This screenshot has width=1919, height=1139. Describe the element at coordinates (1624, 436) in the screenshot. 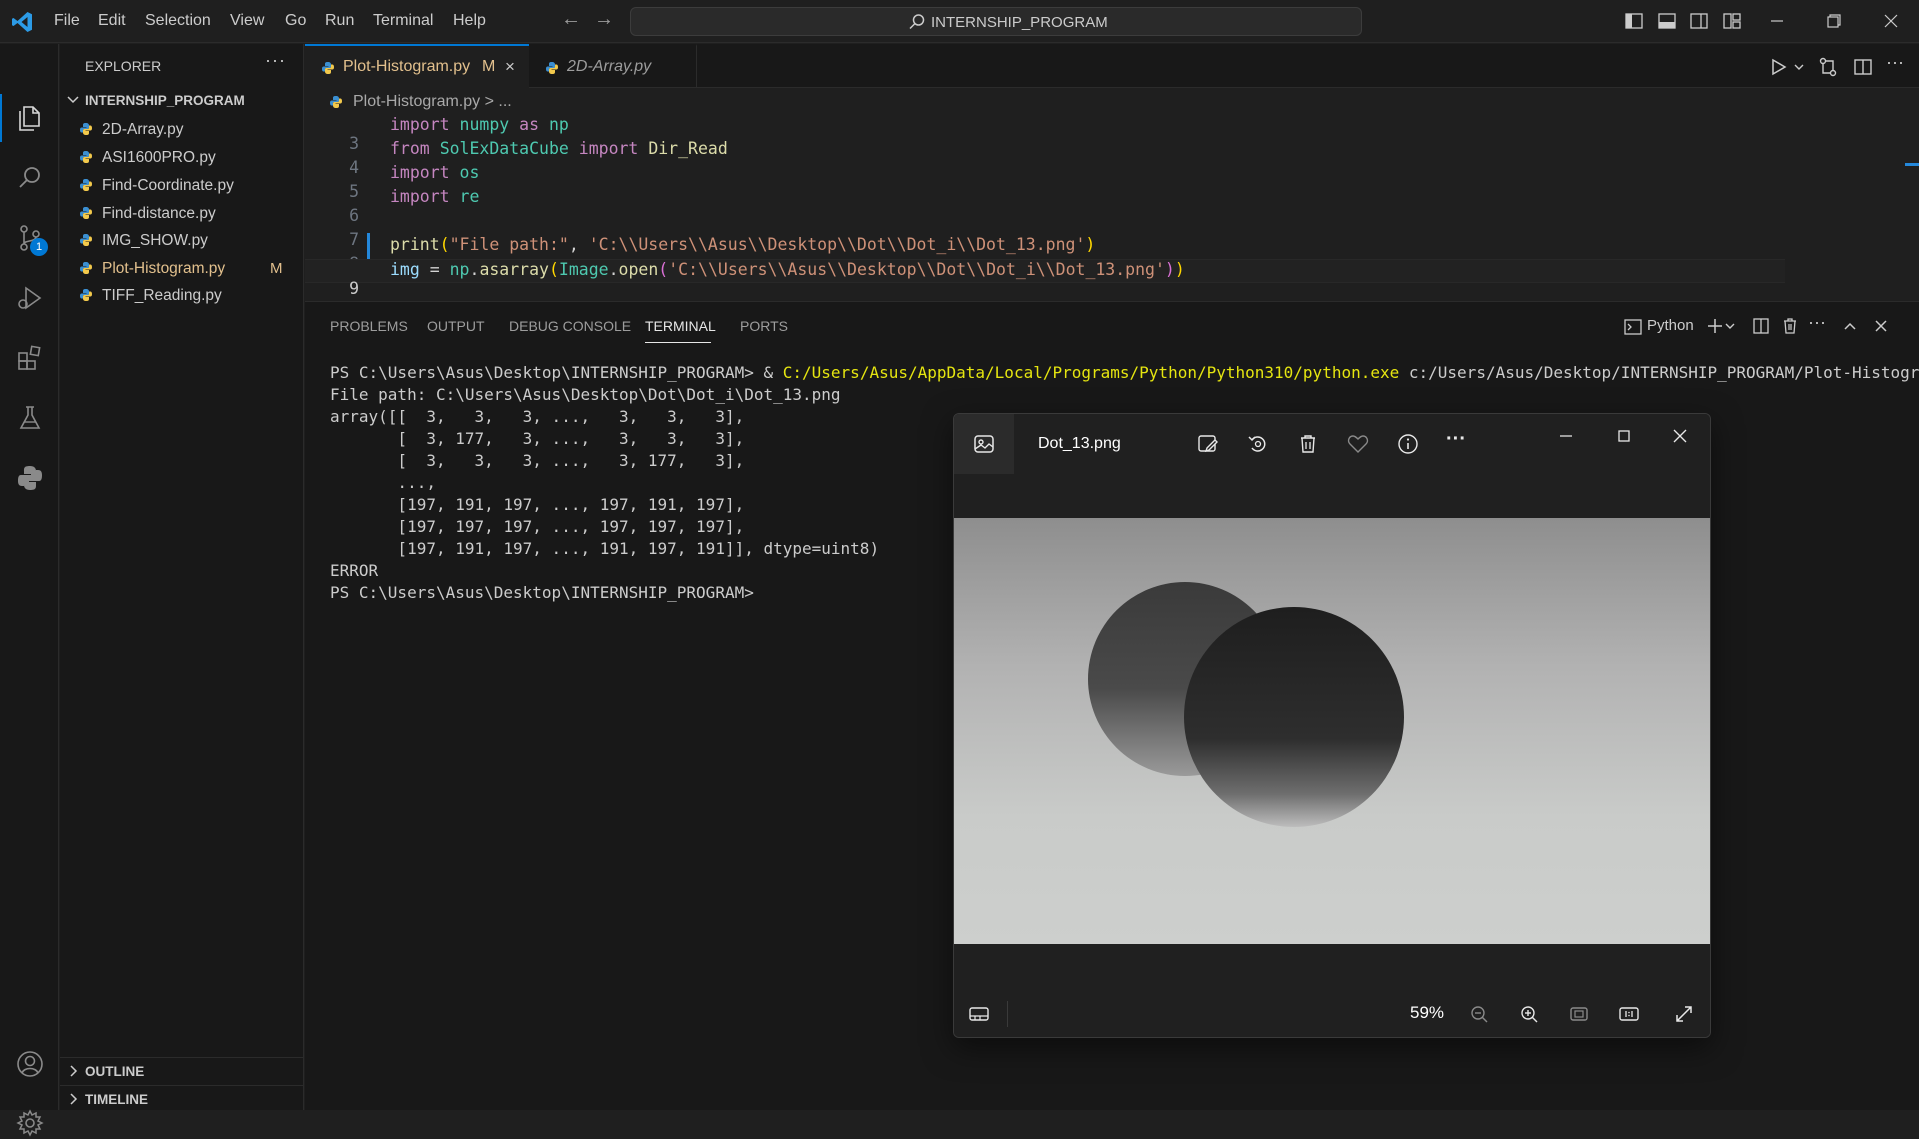

I see `photos-maximize-icon` at that location.